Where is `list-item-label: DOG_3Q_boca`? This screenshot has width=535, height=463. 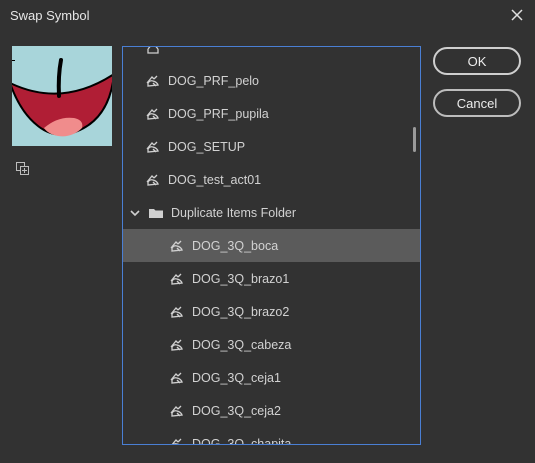
list-item-label: DOG_3Q_boca is located at coordinates (235, 245).